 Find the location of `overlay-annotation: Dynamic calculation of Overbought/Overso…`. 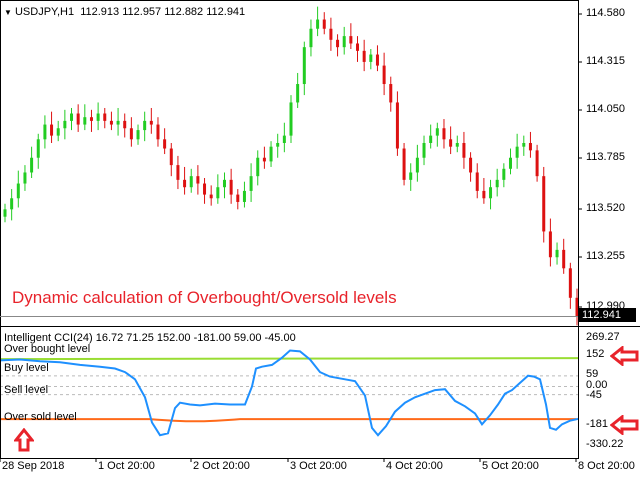

overlay-annotation: Dynamic calculation of Overbought/Overso… is located at coordinates (204, 297).